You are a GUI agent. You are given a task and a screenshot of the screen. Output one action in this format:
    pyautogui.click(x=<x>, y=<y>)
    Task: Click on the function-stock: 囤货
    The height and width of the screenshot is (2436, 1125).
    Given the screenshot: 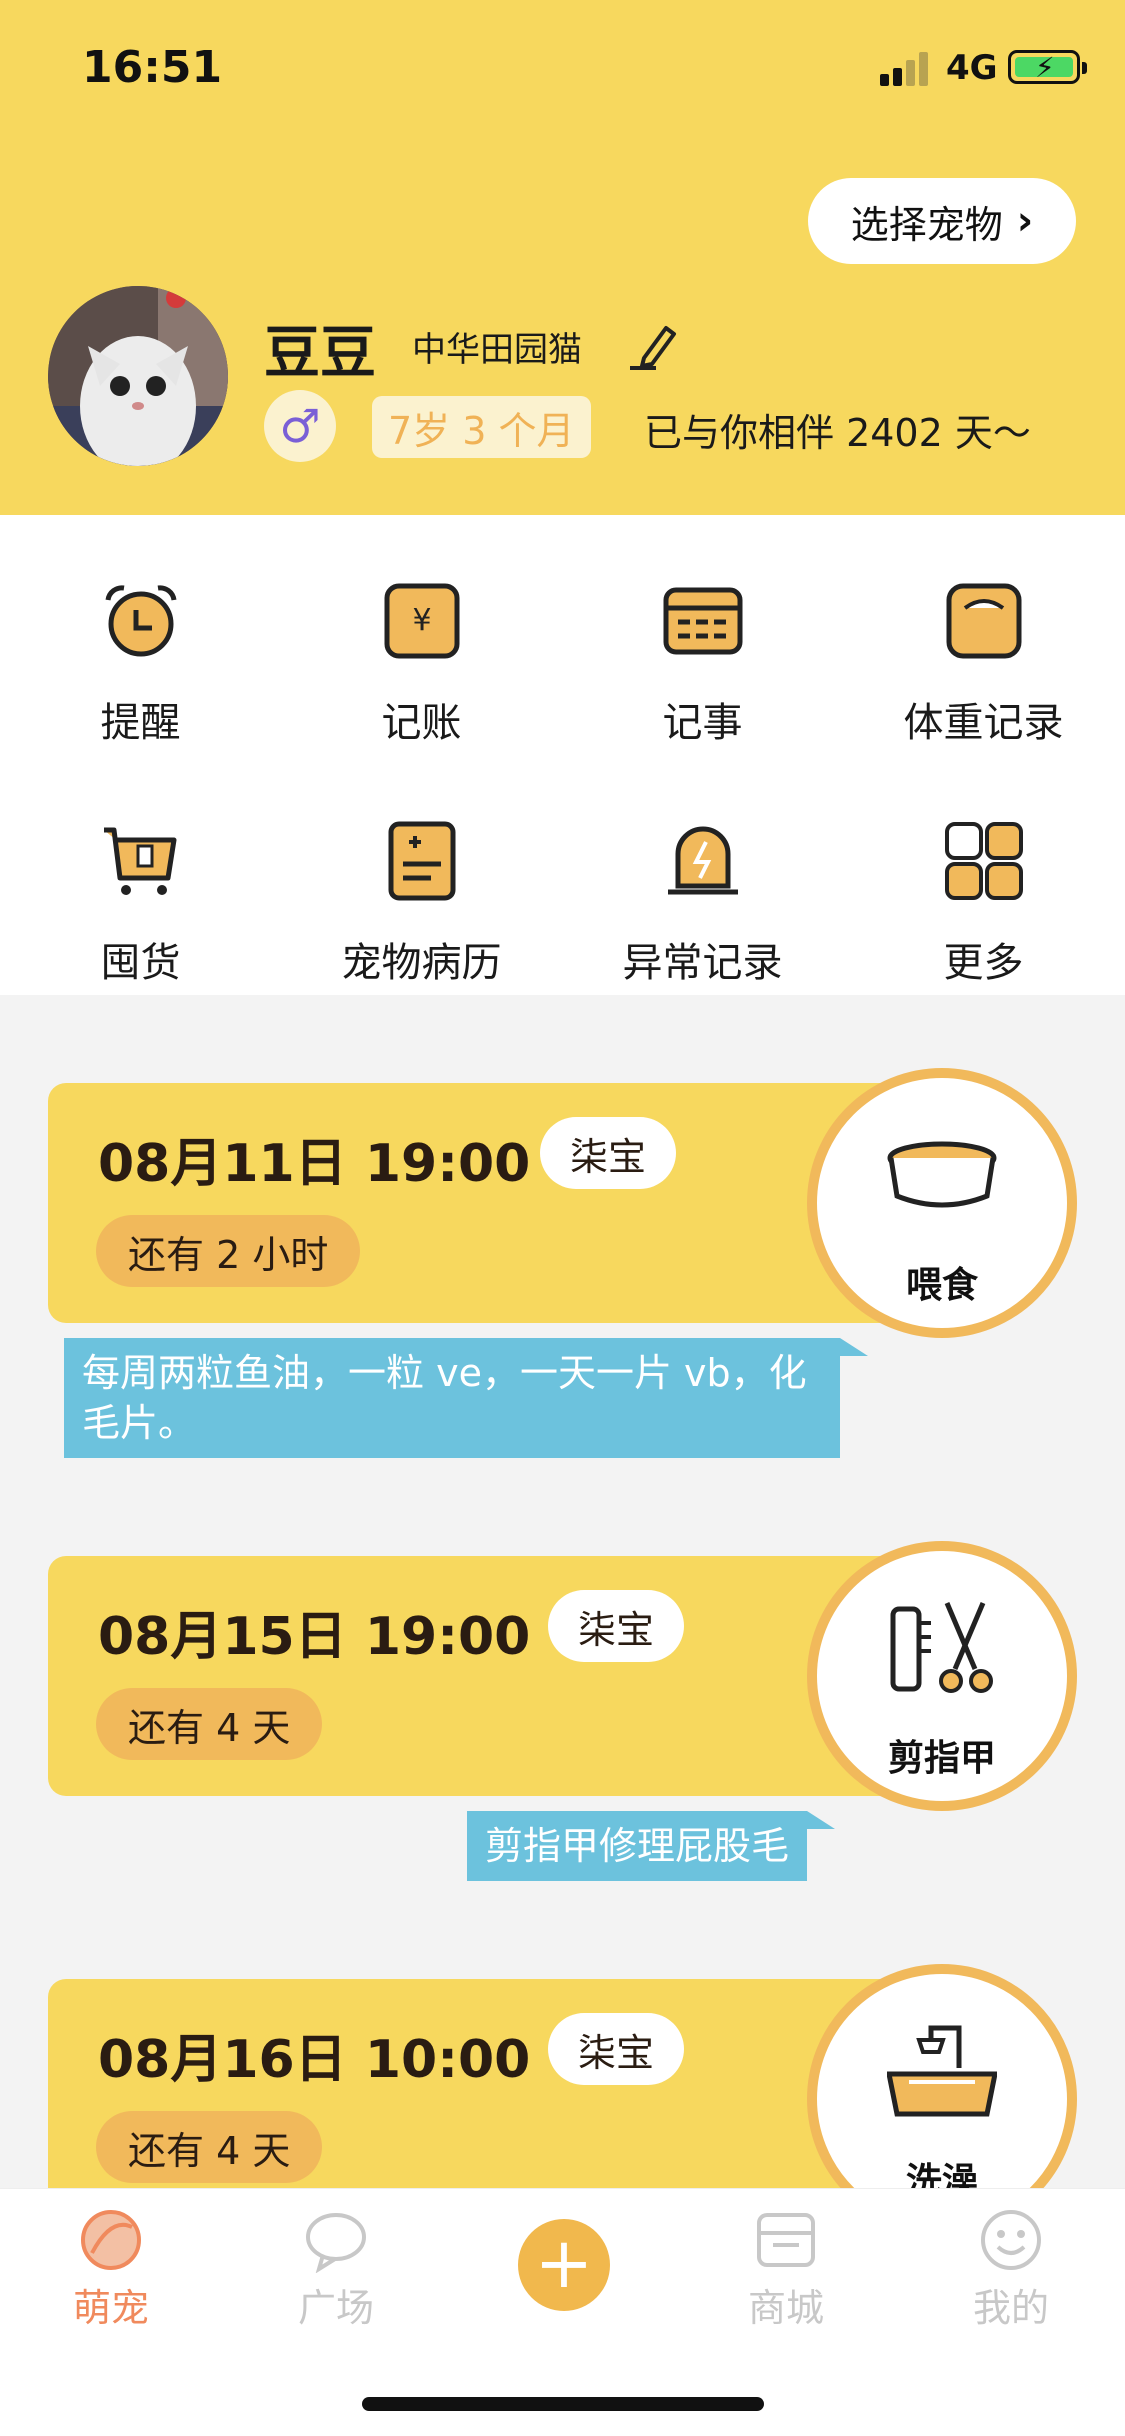 What is the action you would take?
    pyautogui.click(x=140, y=883)
    